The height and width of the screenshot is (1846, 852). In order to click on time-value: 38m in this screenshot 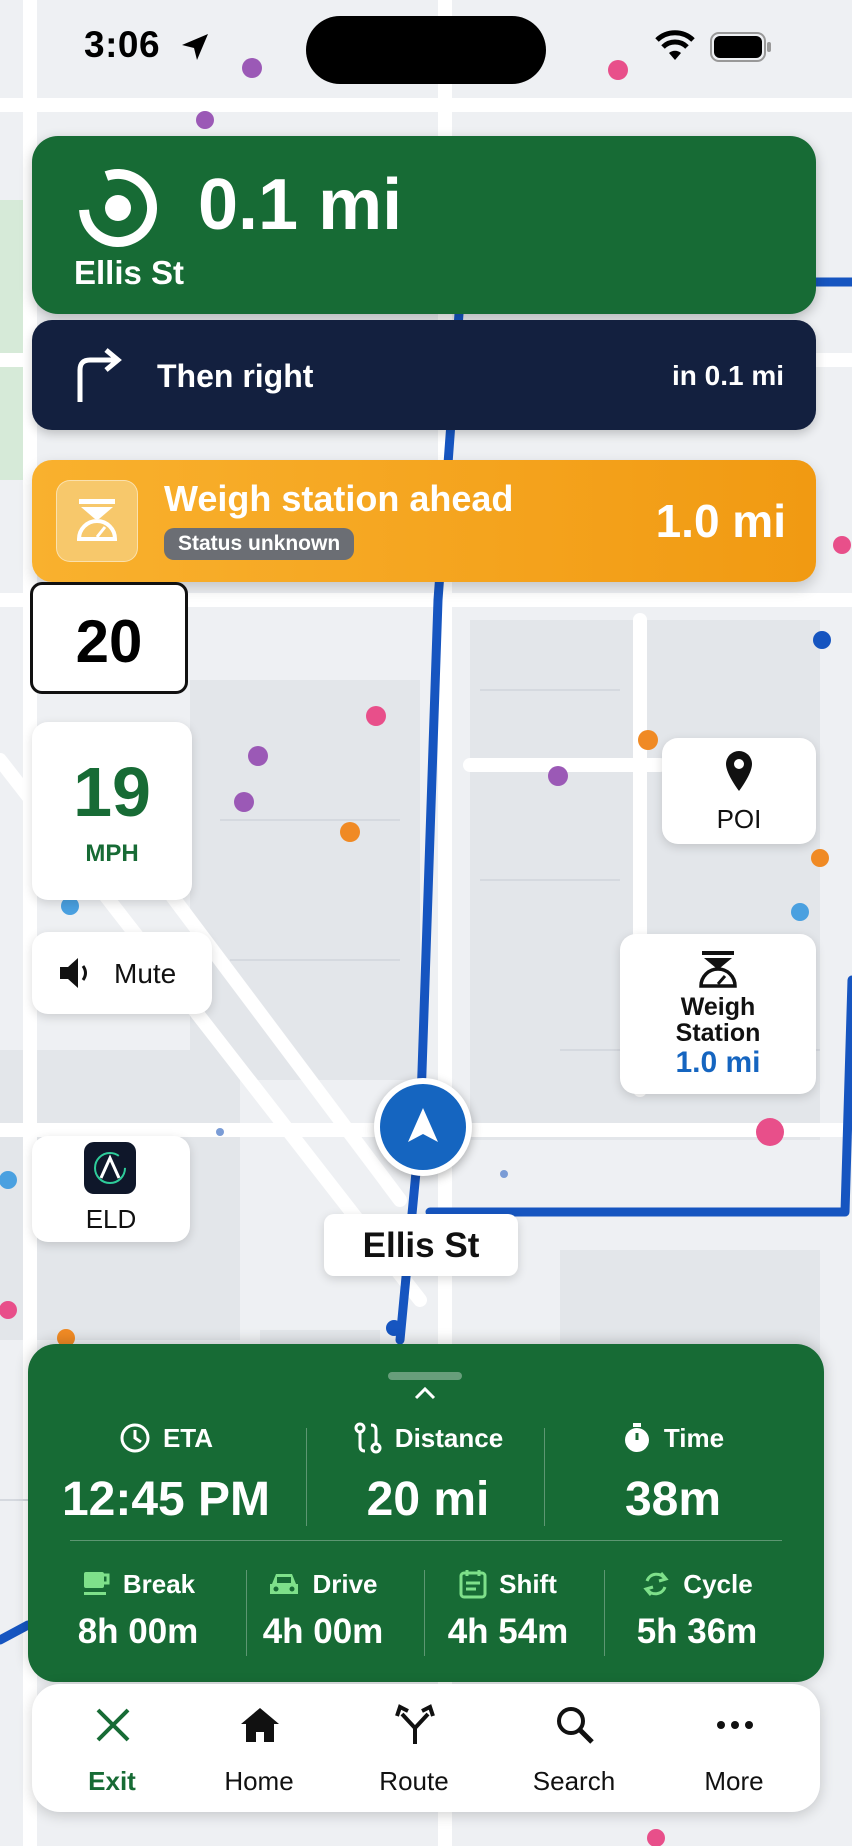, I will do `click(673, 1499)`.